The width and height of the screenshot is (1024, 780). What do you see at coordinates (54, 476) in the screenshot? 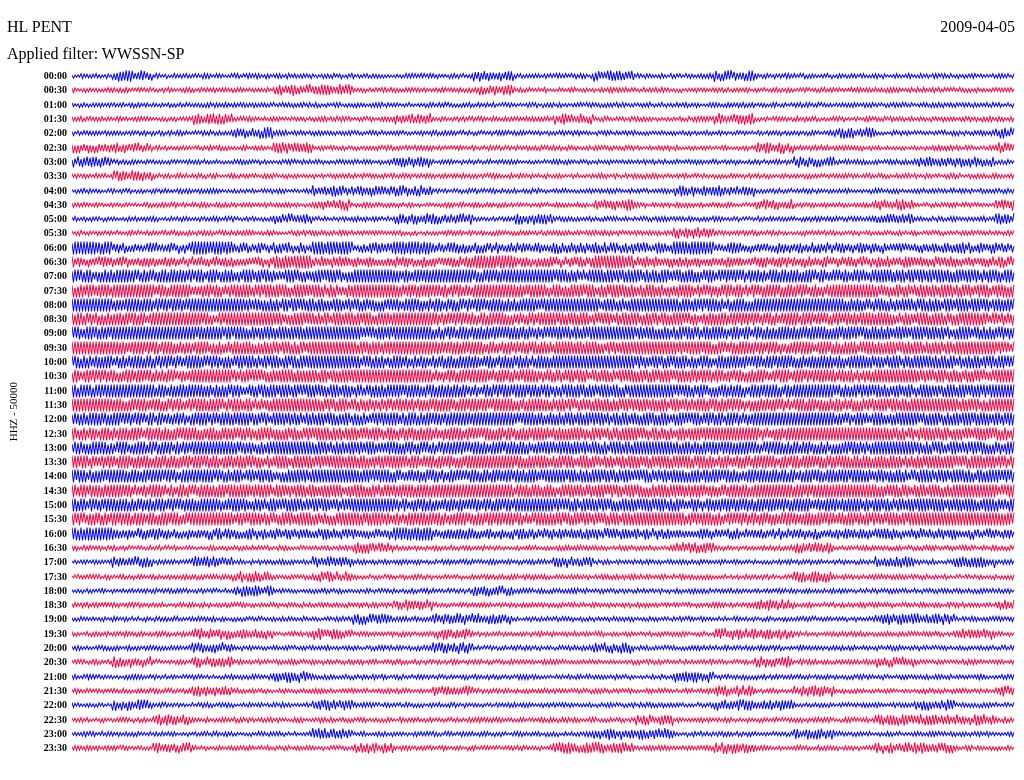
I see `time-label: 14:00` at bounding box center [54, 476].